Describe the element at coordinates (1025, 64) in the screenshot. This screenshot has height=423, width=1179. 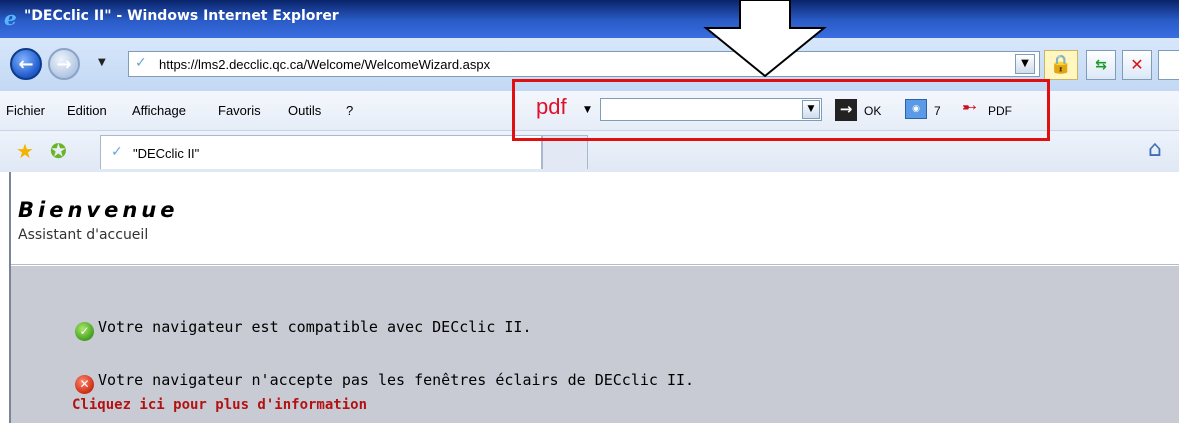
I see `address-dropdown-button: ▼` at that location.